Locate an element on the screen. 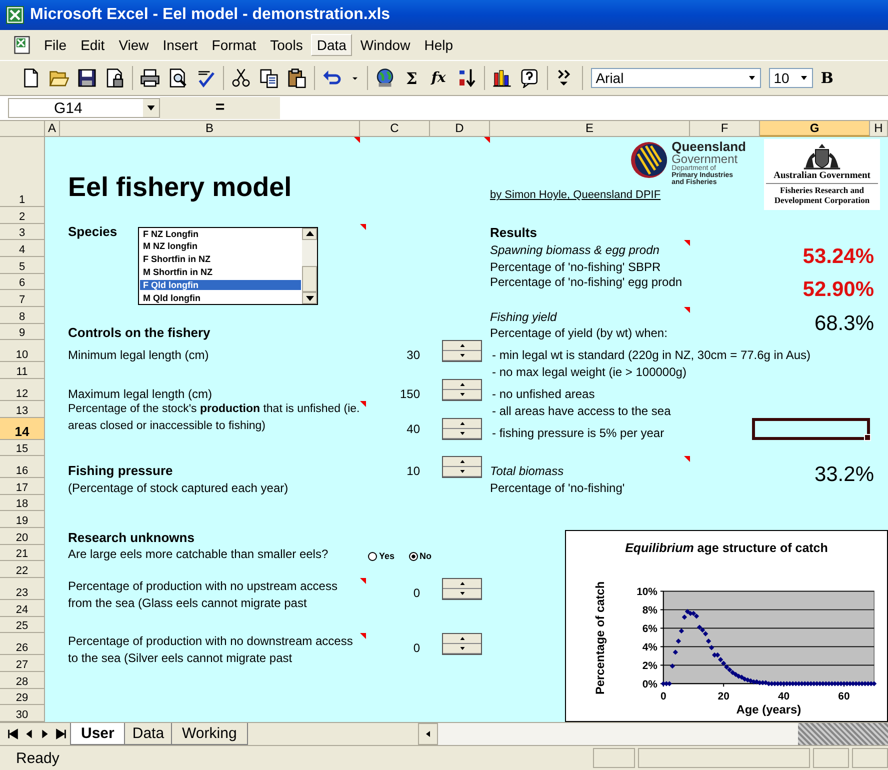  bold-button: B is located at coordinates (827, 78).